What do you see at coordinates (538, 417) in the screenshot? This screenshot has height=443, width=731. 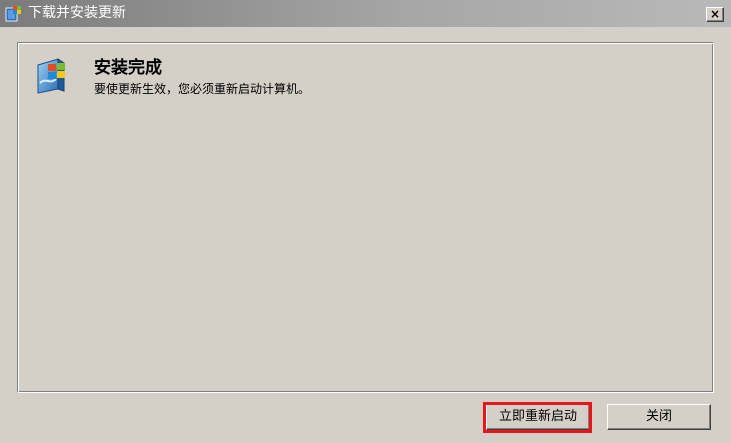 I see `restart-now-button: 立即重新启动` at bounding box center [538, 417].